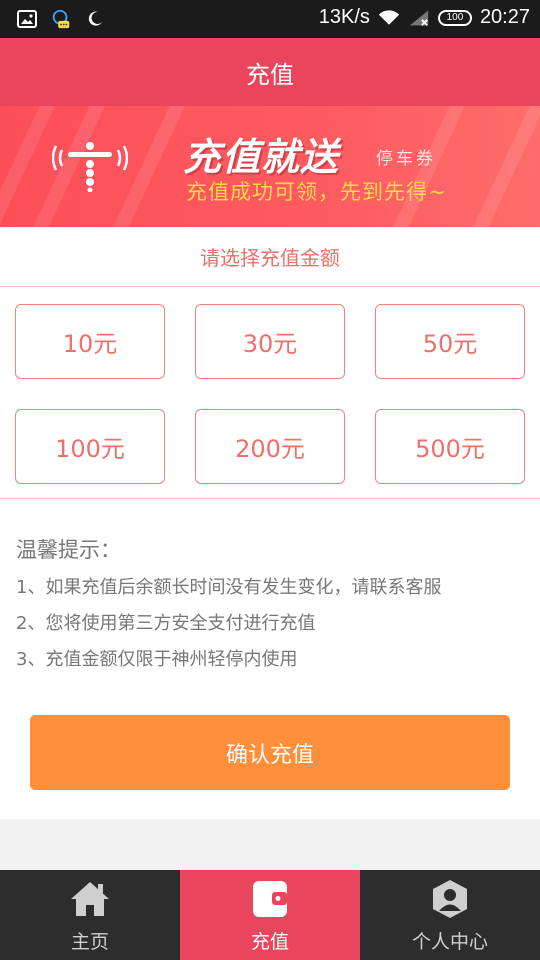 The image size is (540, 960). I want to click on nav-label-profile: 个人中心, so click(449, 941).